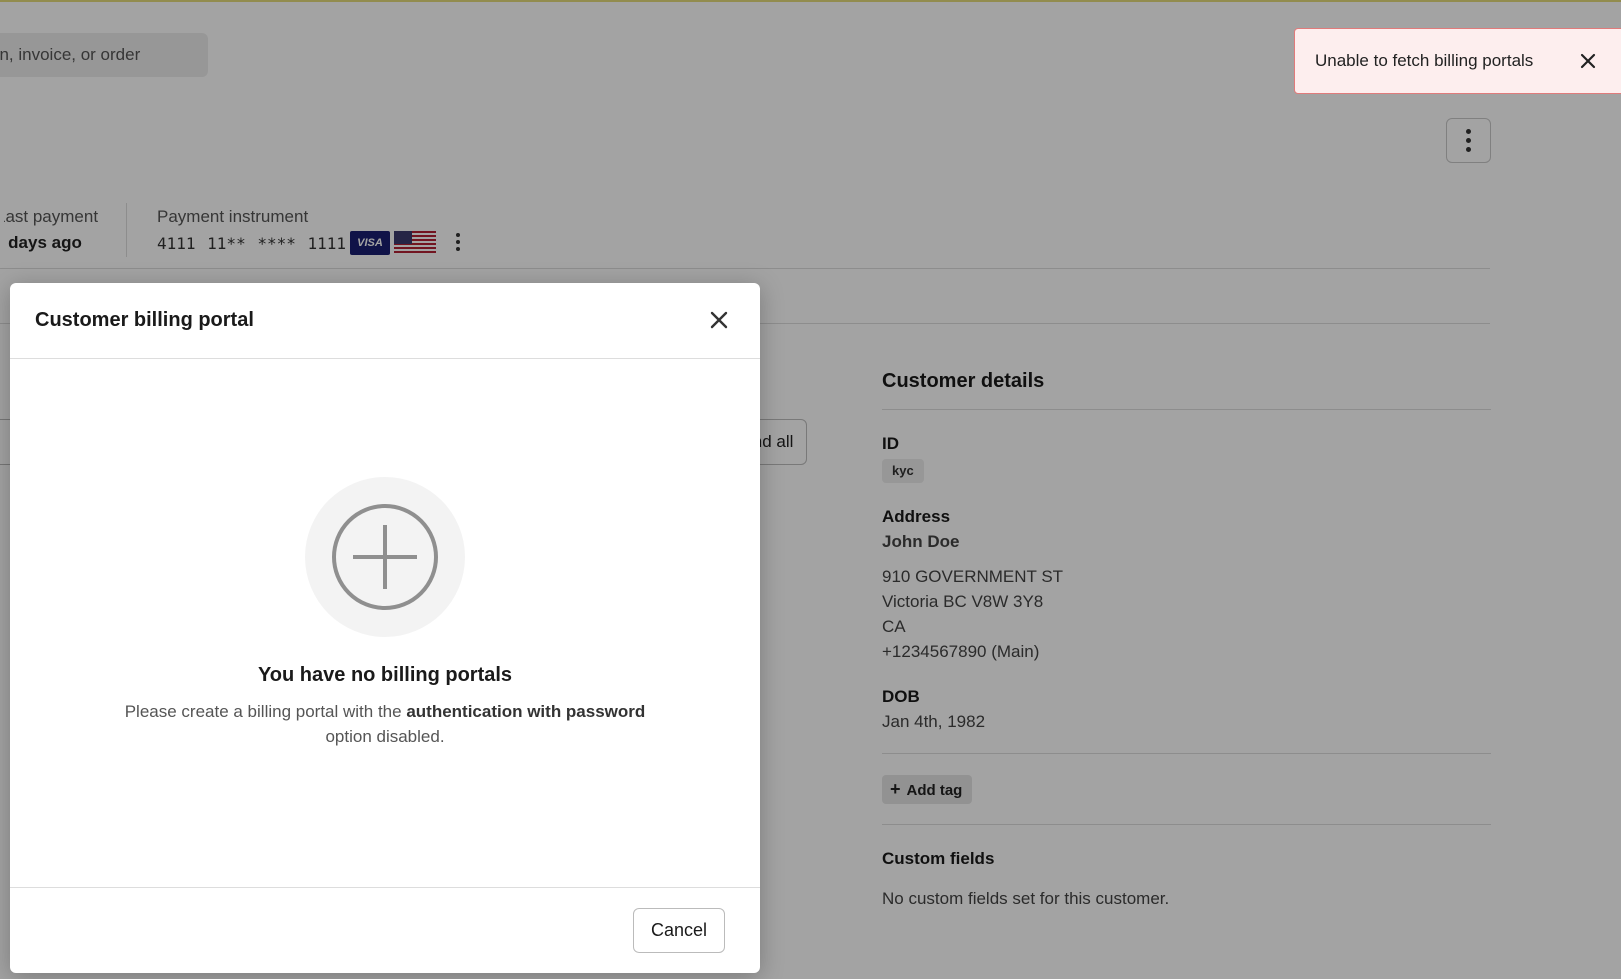 The image size is (1621, 979). I want to click on desc-text: Please create a billing portal with the, so click(265, 711).